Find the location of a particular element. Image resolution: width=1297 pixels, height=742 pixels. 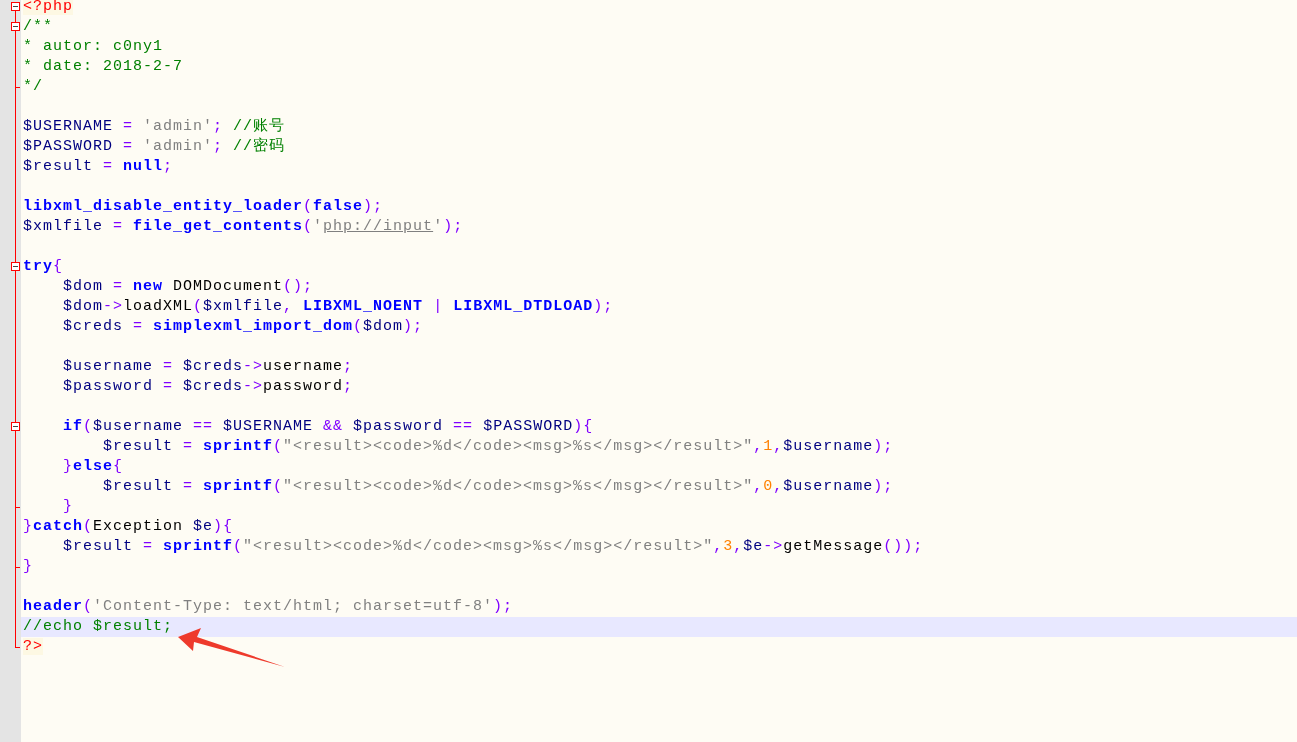

code-line: /** is located at coordinates (37, 27).